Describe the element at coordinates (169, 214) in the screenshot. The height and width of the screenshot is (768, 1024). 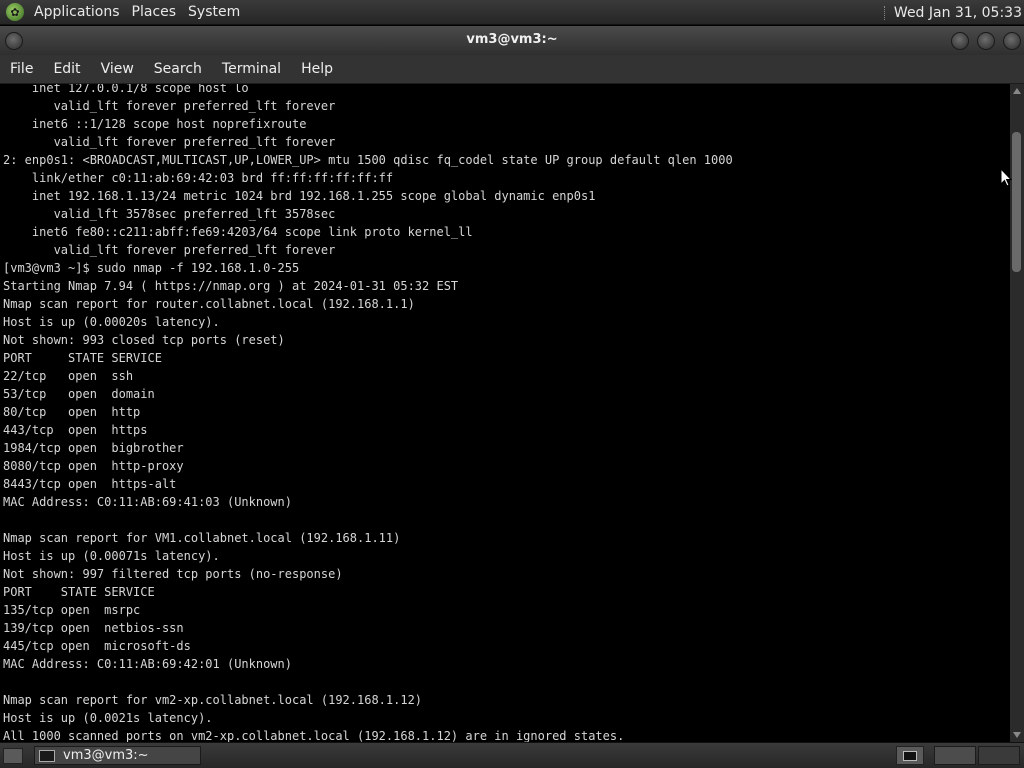
I see `terminal-line: valid_lft 3578sec preferred_lft 3578sec` at that location.